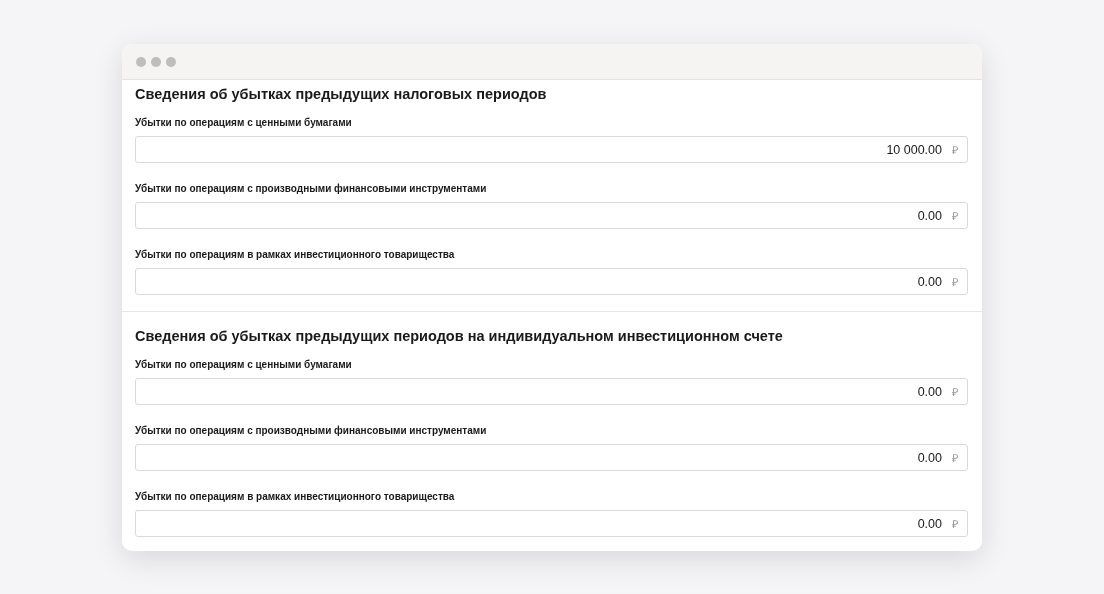 This screenshot has height=594, width=1104. What do you see at coordinates (551, 149) in the screenshot?
I see `amount-field: 10 000.00 ₽` at bounding box center [551, 149].